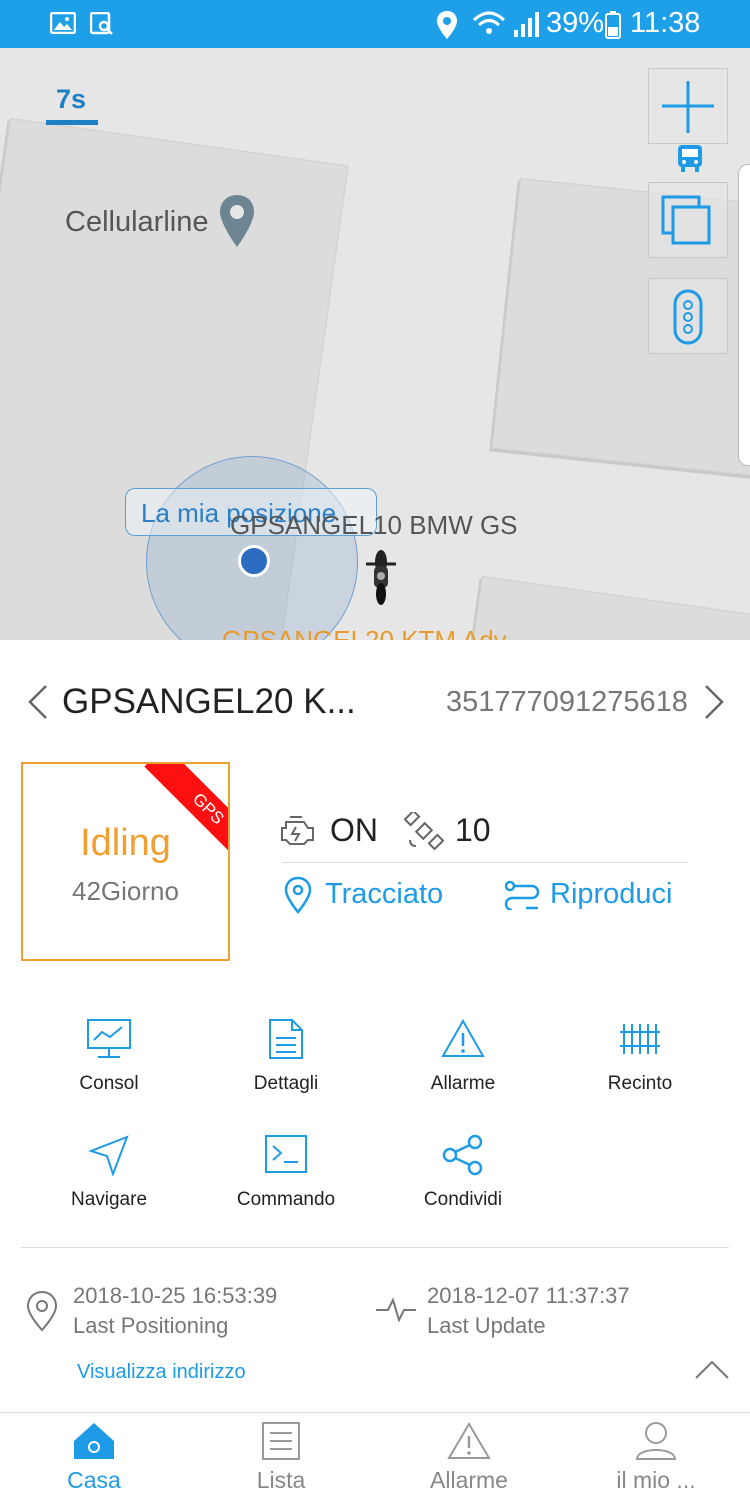  I want to click on document-icon, so click(286, 1039).